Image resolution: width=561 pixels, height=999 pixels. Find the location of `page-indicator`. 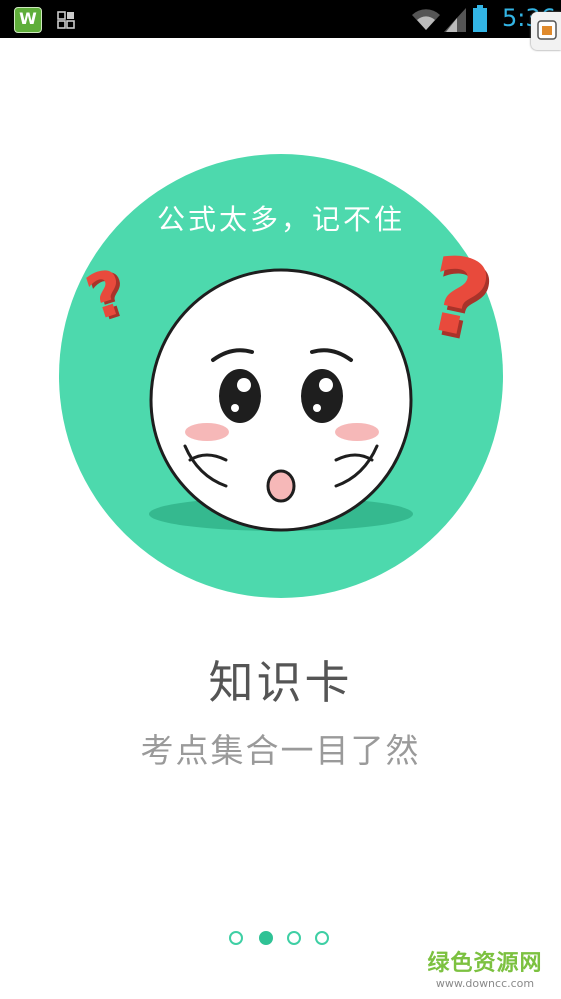

page-indicator is located at coordinates (281, 938).